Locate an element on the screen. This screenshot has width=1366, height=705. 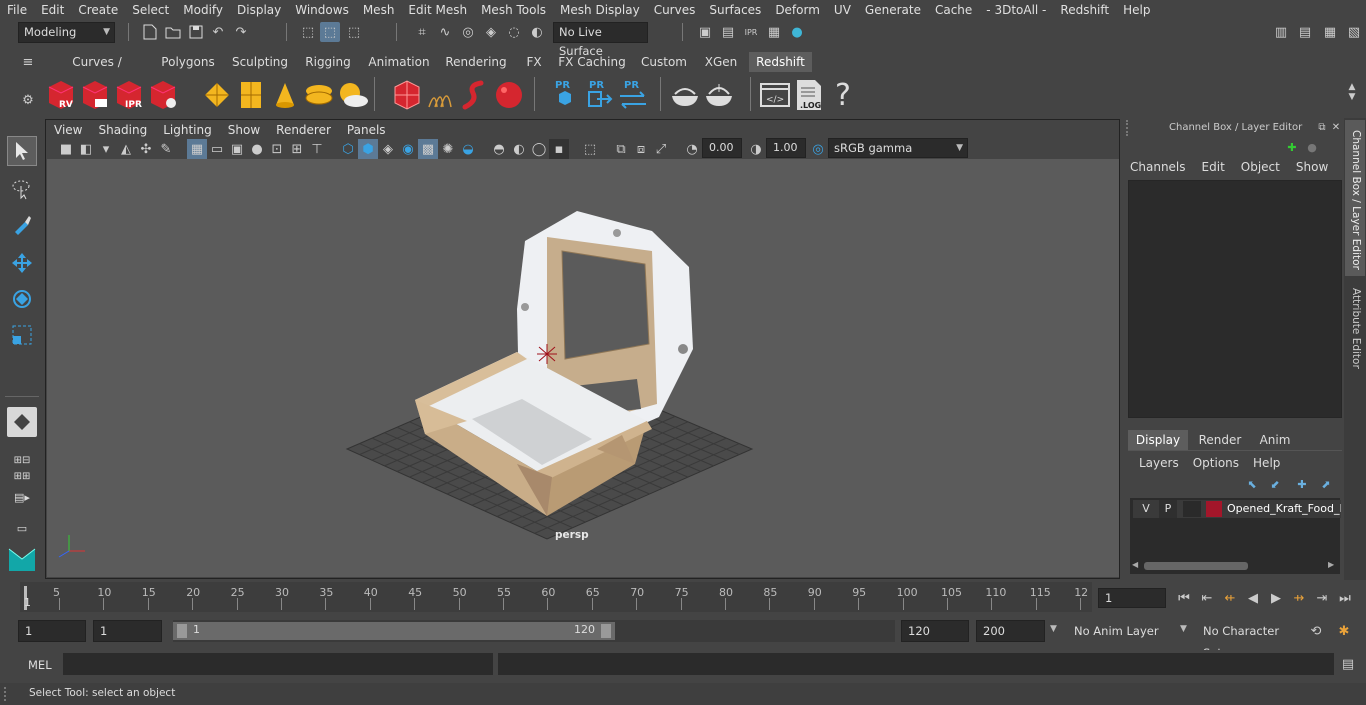
range-start-grip is located at coordinates (182, 631).